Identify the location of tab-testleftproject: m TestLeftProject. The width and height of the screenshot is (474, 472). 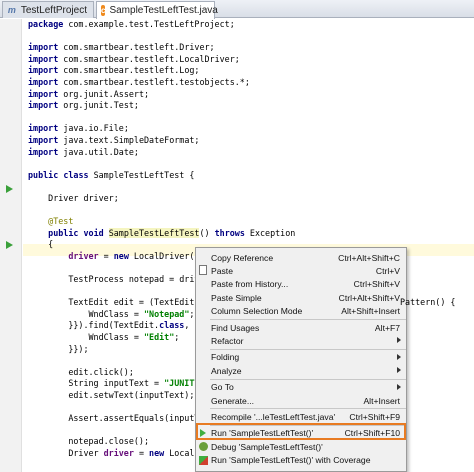
(48, 9).